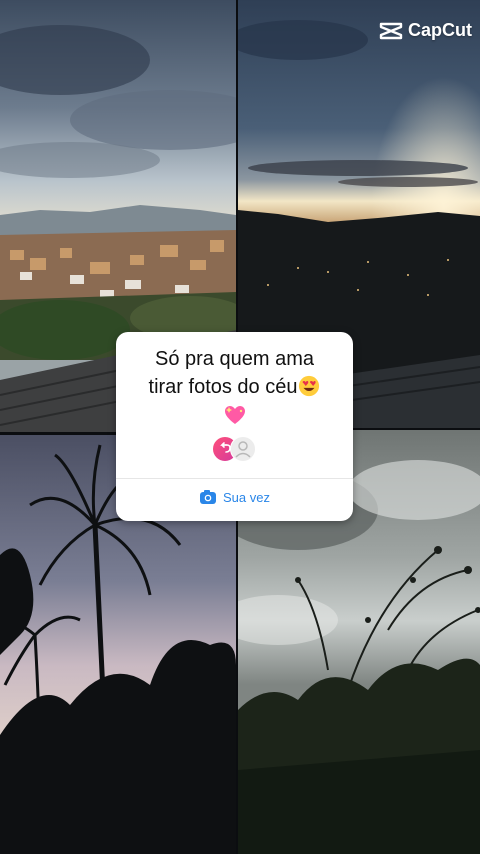  What do you see at coordinates (246, 497) in the screenshot?
I see `your-turn-label: Sua vez` at bounding box center [246, 497].